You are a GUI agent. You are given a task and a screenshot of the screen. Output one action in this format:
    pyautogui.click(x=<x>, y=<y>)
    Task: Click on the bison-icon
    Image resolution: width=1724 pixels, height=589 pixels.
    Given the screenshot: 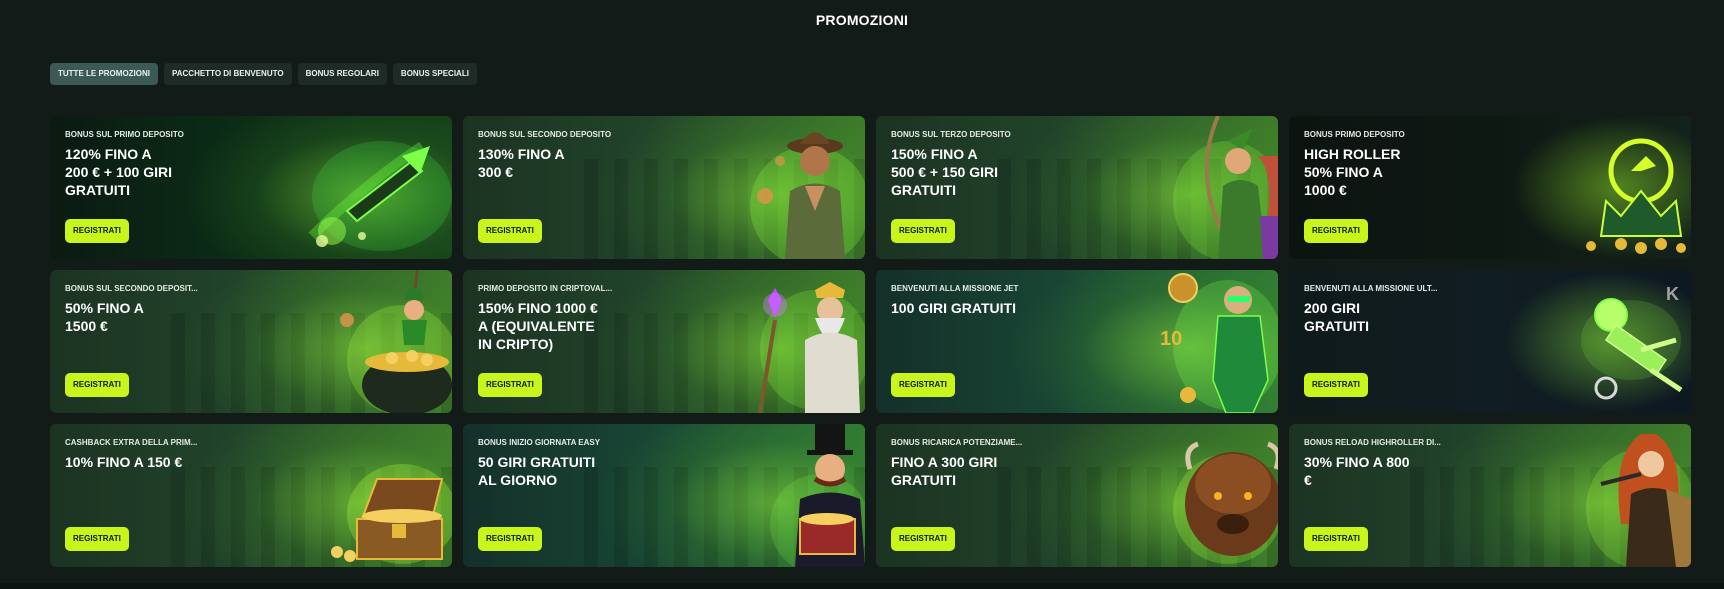 What is the action you would take?
    pyautogui.click(x=1225, y=502)
    